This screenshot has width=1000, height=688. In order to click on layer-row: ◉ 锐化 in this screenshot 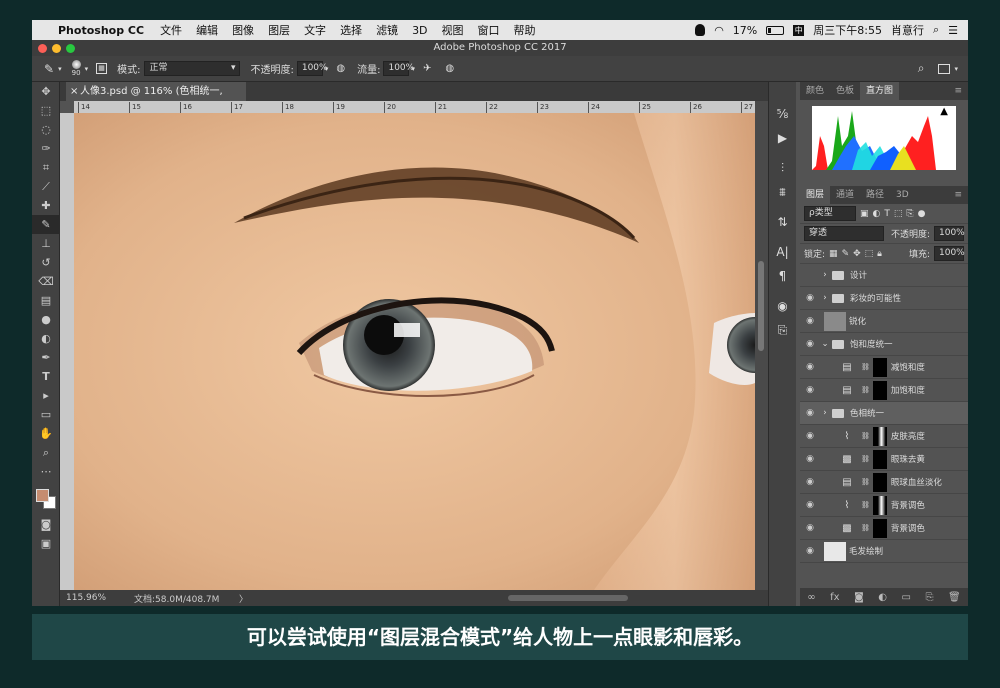, I will do `click(884, 321)`.